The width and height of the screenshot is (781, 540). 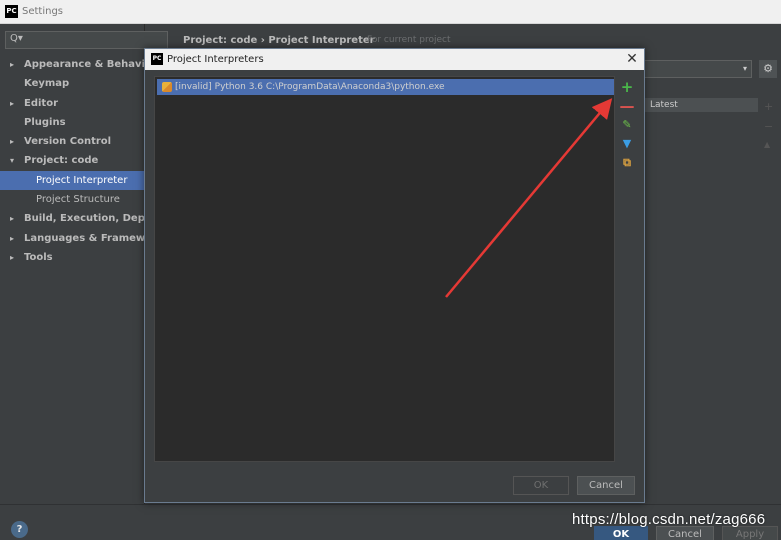 I want to click on interpreter-toolbar: + — ✎ ▼ ⧉, so click(x=628, y=136).